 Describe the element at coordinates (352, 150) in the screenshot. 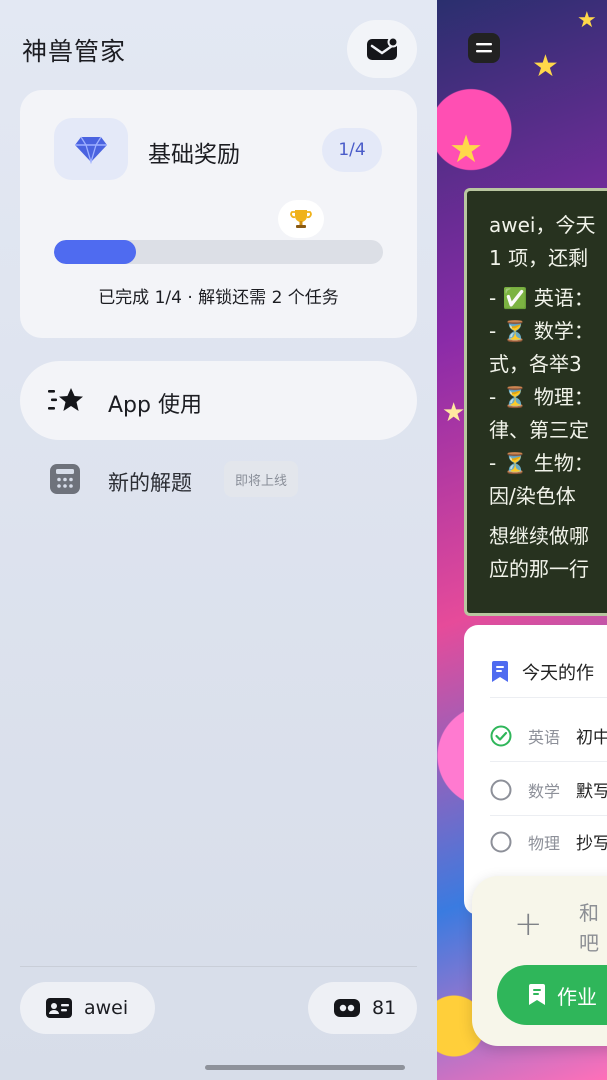

I see `reward-count-badge: 1/4` at that location.